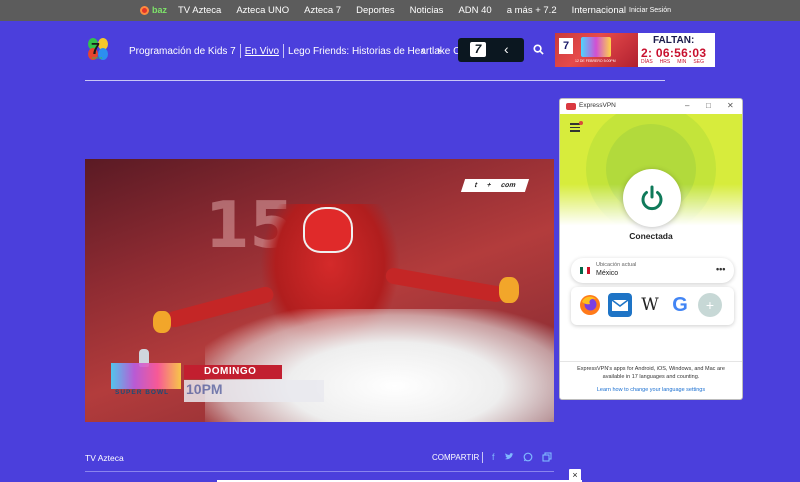 This screenshot has width=800, height=482. Describe the element at coordinates (680, 305) in the screenshot. I see `google-icon: G` at that location.